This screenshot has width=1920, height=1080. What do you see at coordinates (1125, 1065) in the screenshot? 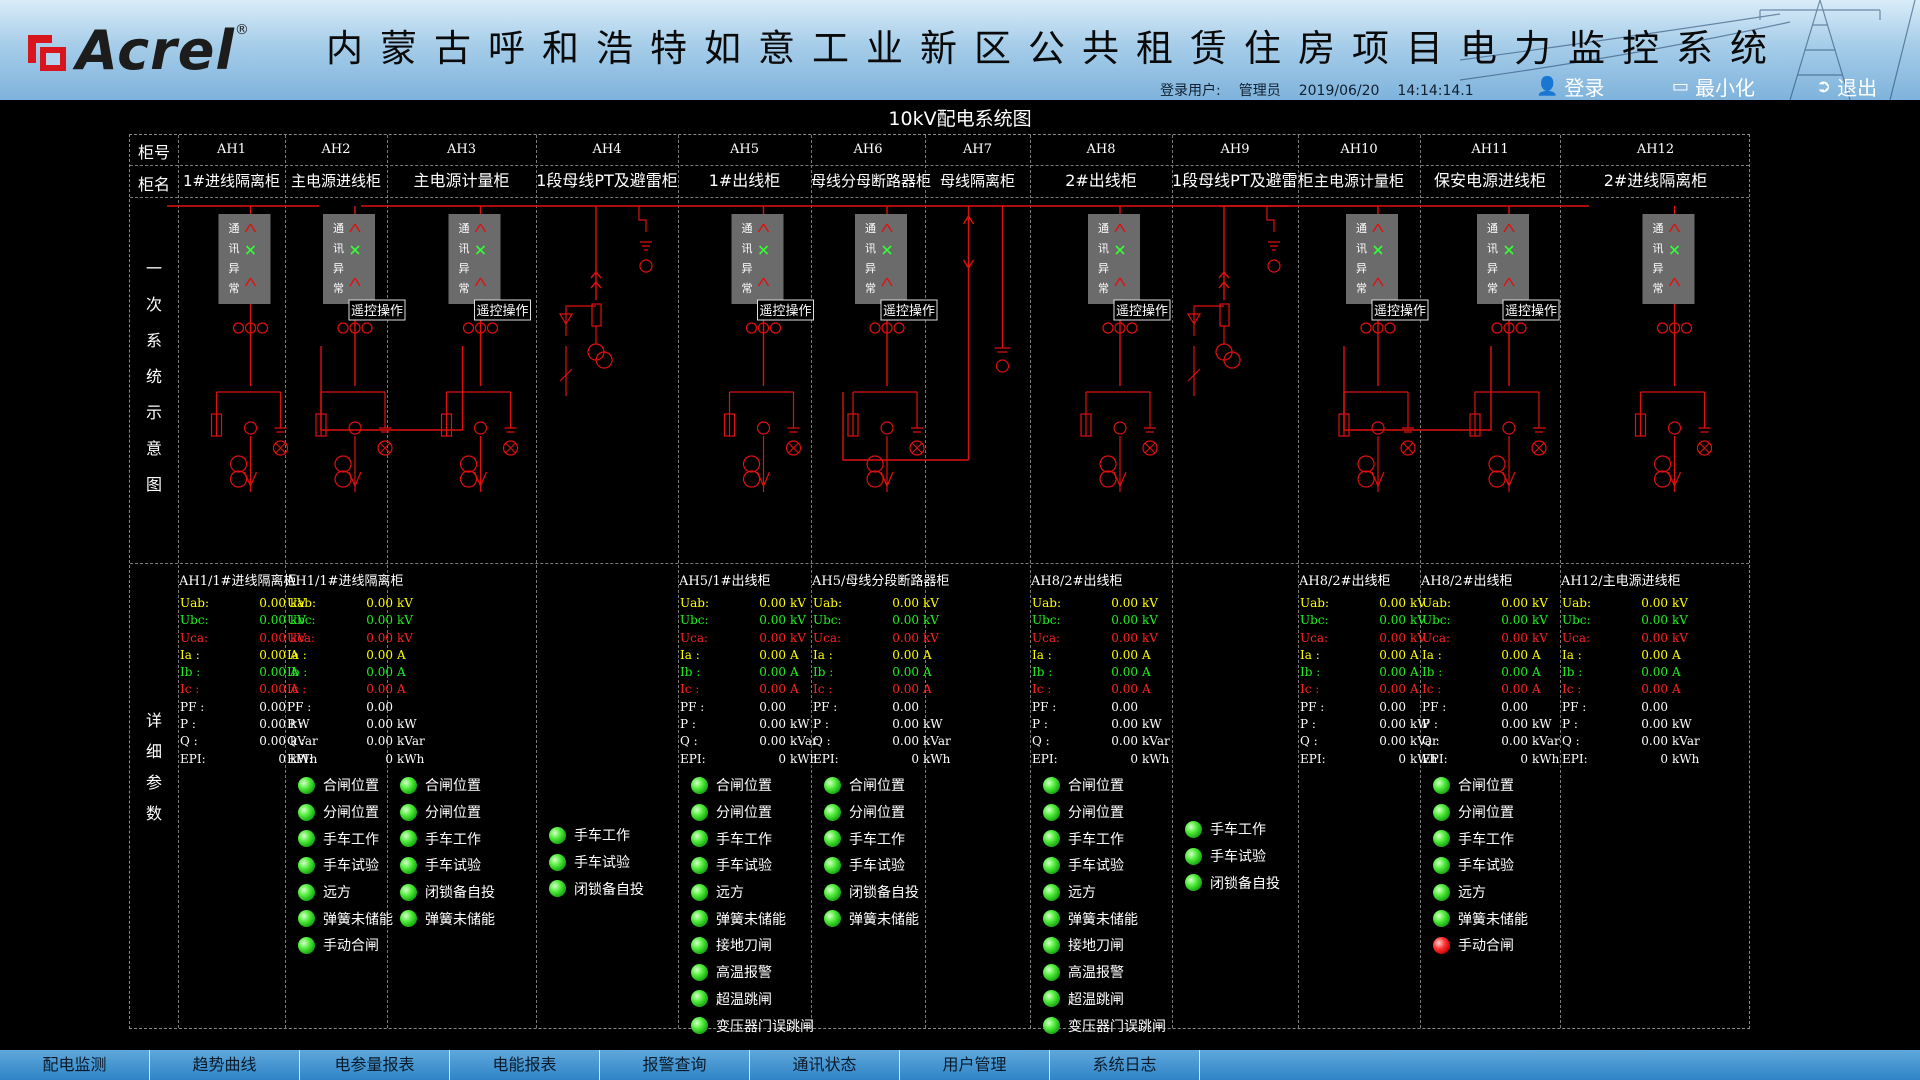
I see `nav-item-system-log: 系统日志` at bounding box center [1125, 1065].